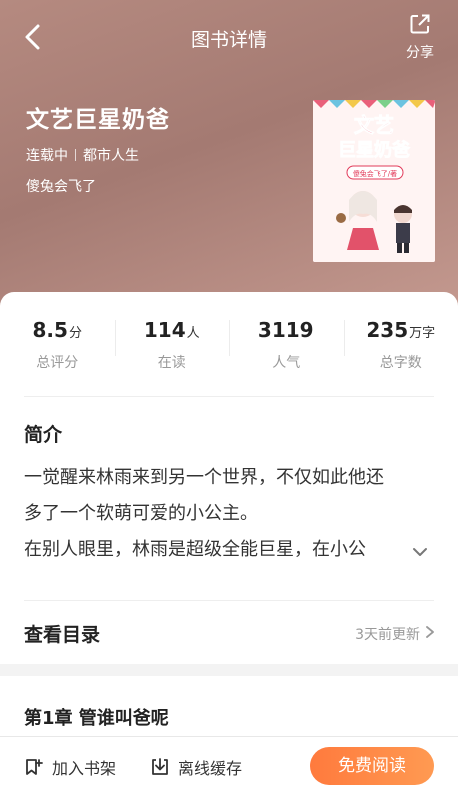  What do you see at coordinates (229, 632) in the screenshot?
I see `table-of-contents-row: 查看目录 3天前更新` at bounding box center [229, 632].